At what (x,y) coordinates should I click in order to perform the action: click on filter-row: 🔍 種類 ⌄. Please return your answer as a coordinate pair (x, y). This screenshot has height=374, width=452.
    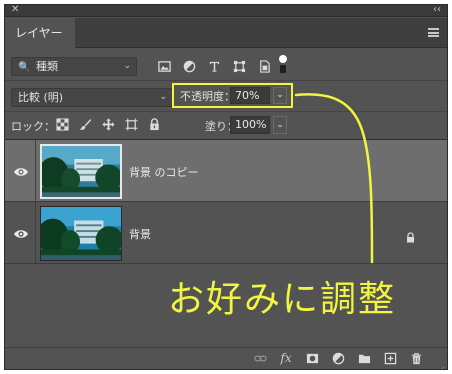
    Looking at the image, I should click on (226, 65).